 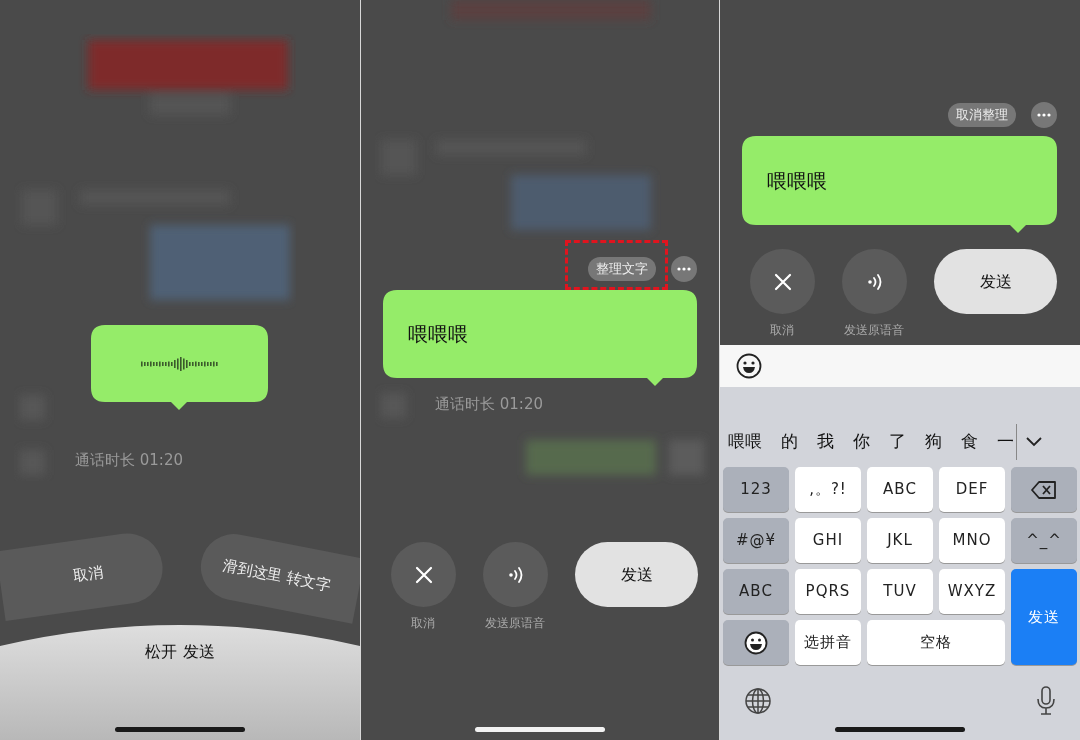 What do you see at coordinates (828, 642) in the screenshot?
I see `keyboard-key: 选拼音` at bounding box center [828, 642].